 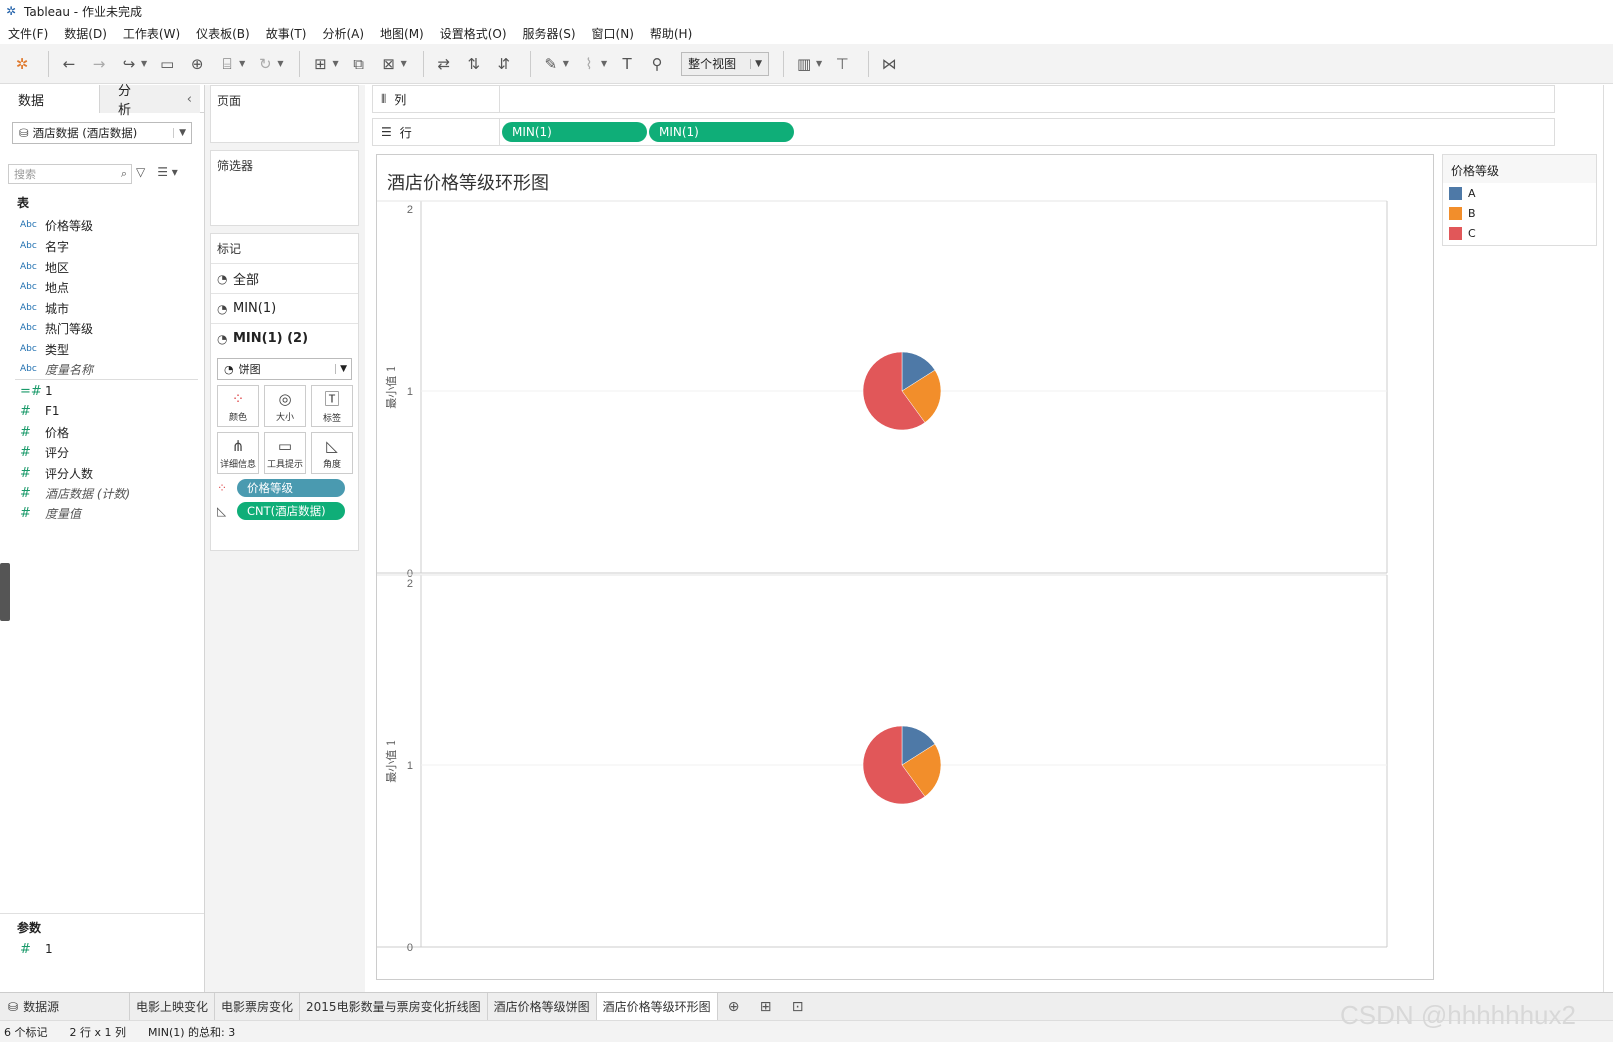 What do you see at coordinates (284, 114) in the screenshot?
I see `pages-shelf: 页面` at bounding box center [284, 114].